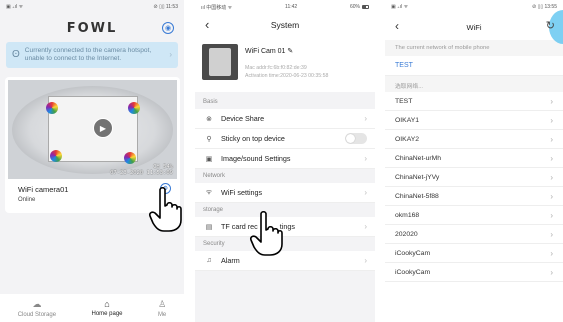  What do you see at coordinates (209, 159) in the screenshot?
I see `image-icon: ▣` at bounding box center [209, 159].